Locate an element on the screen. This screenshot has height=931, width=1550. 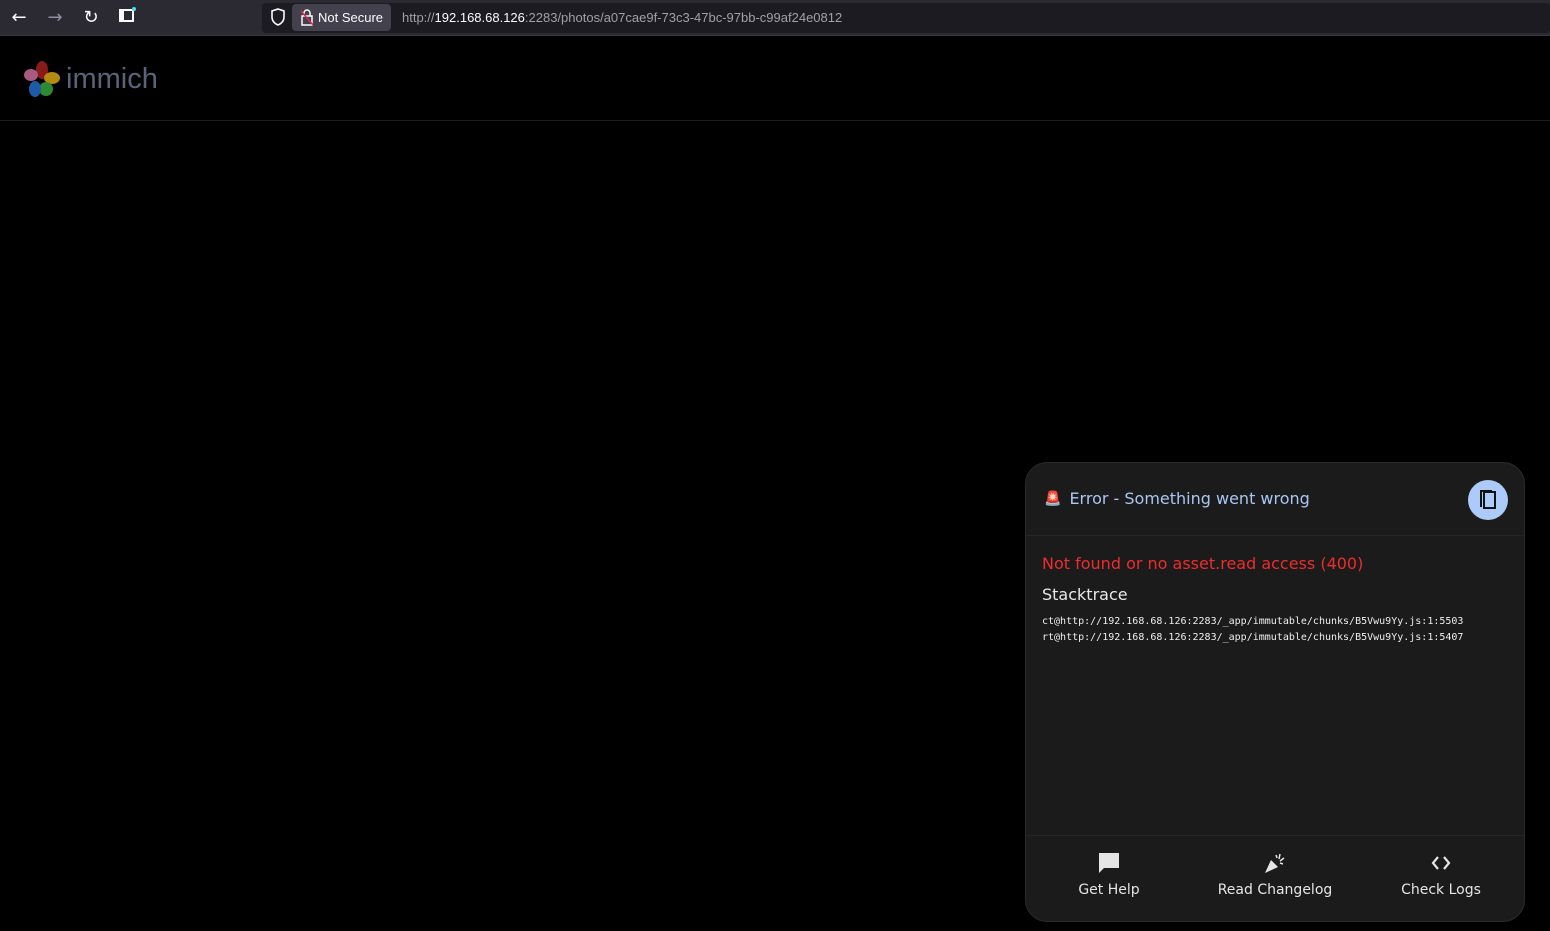
immich-logo-icon is located at coordinates (42, 79).